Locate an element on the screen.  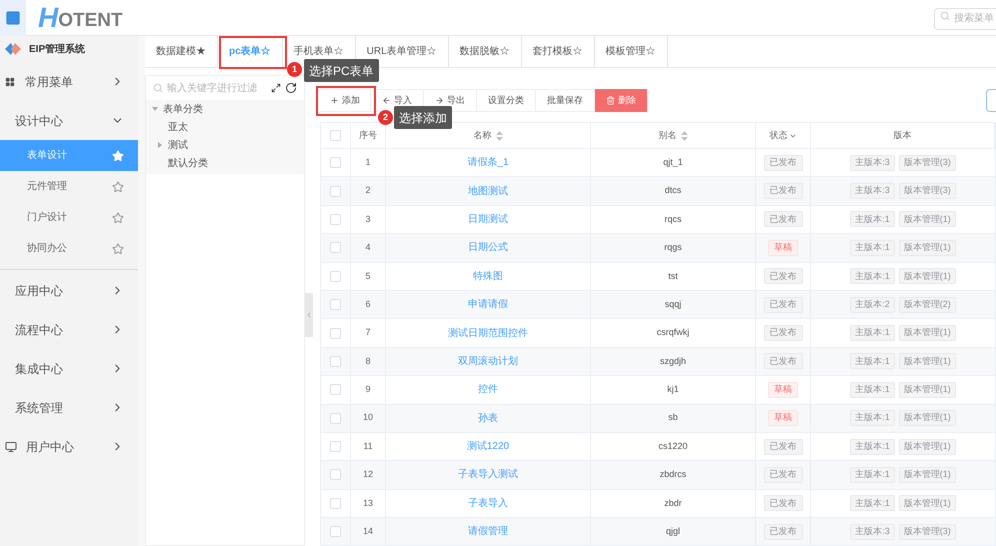
form-name-link: 地图测试 is located at coordinates (488, 191).